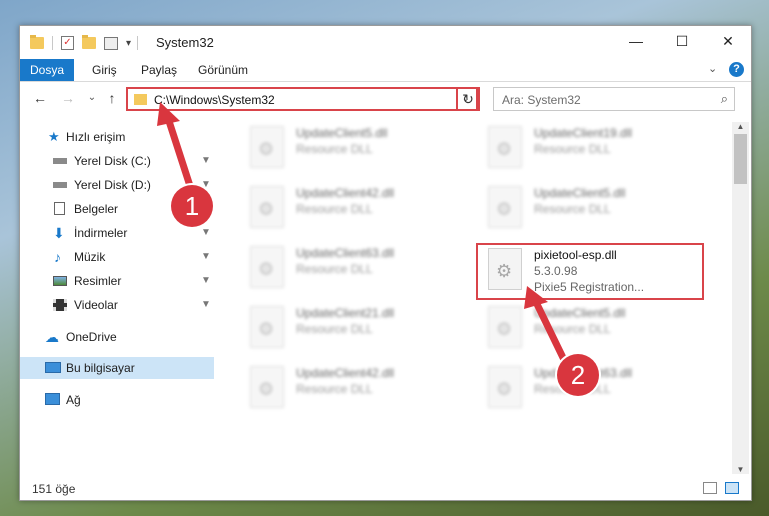 The width and height of the screenshot is (769, 516). I want to click on computer-icon, so click(53, 367).